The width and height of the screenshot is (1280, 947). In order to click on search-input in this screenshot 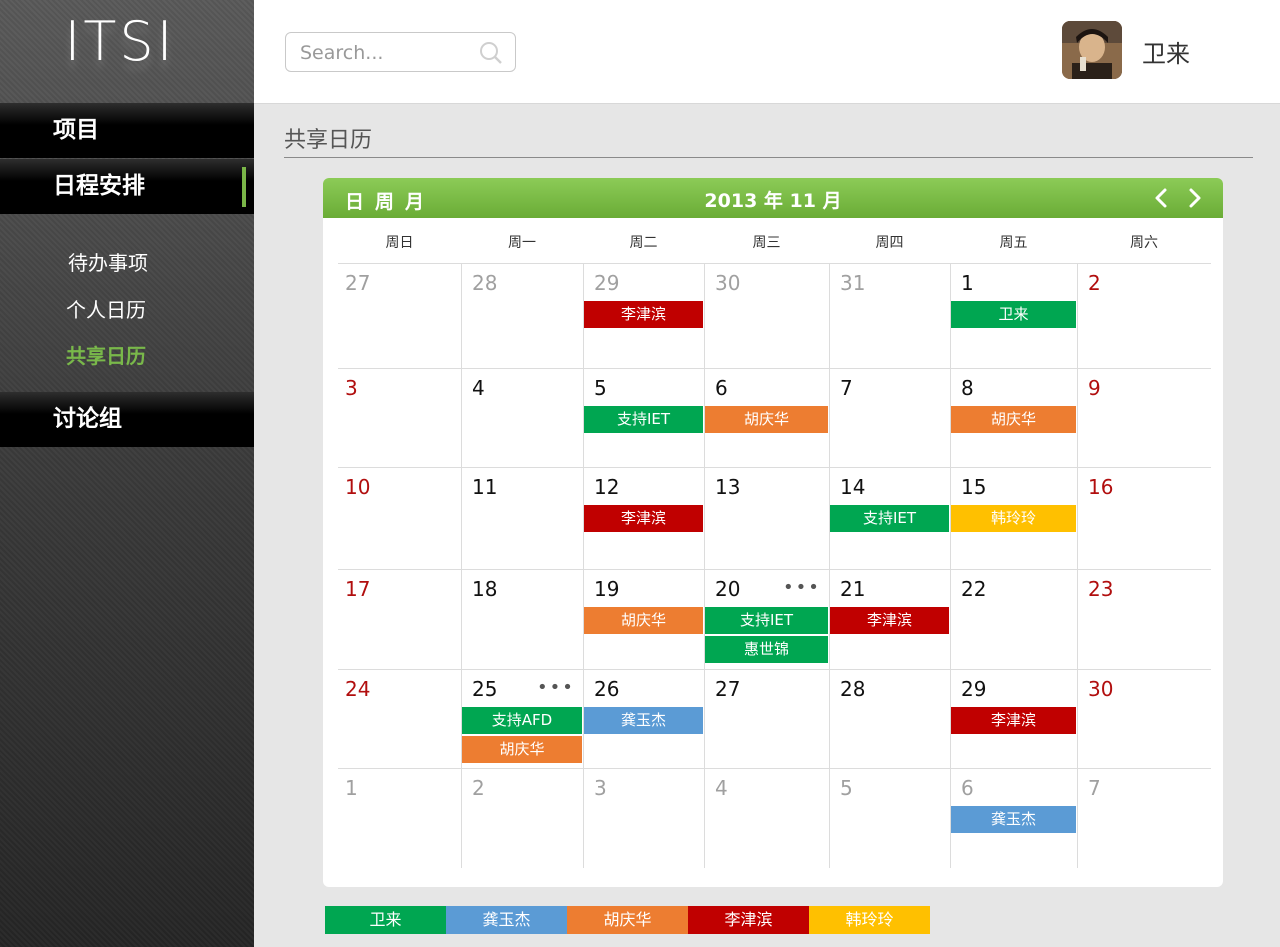, I will do `click(385, 53)`.